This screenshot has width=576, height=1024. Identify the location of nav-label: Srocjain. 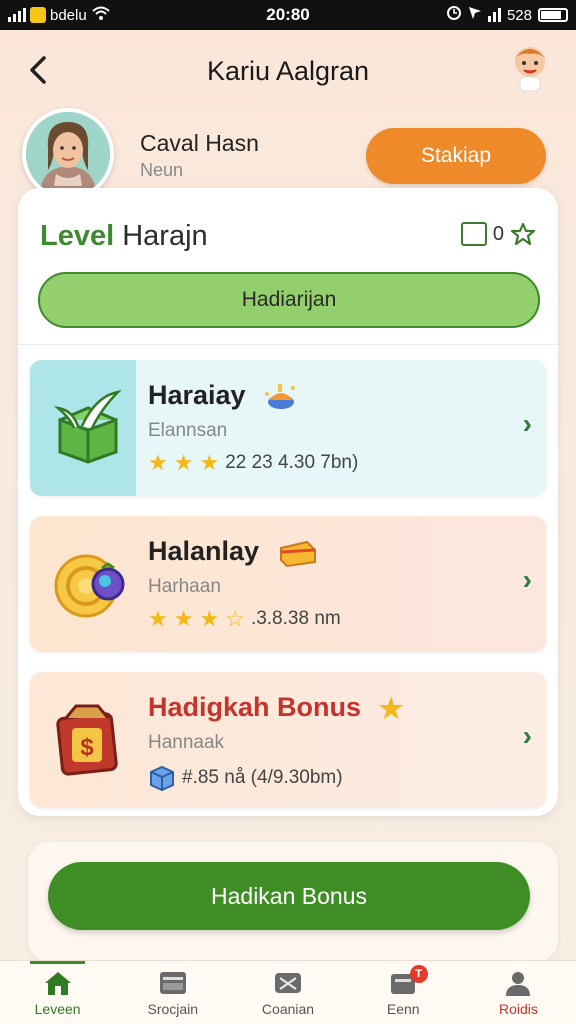
(173, 1008).